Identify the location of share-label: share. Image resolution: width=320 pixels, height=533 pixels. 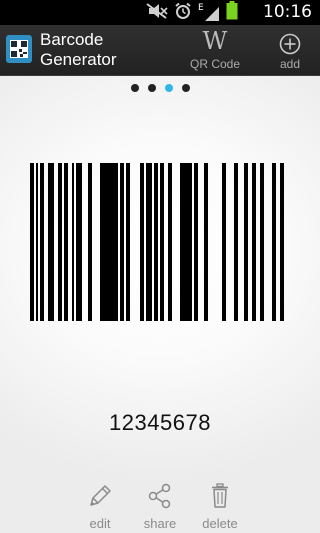
(160, 523).